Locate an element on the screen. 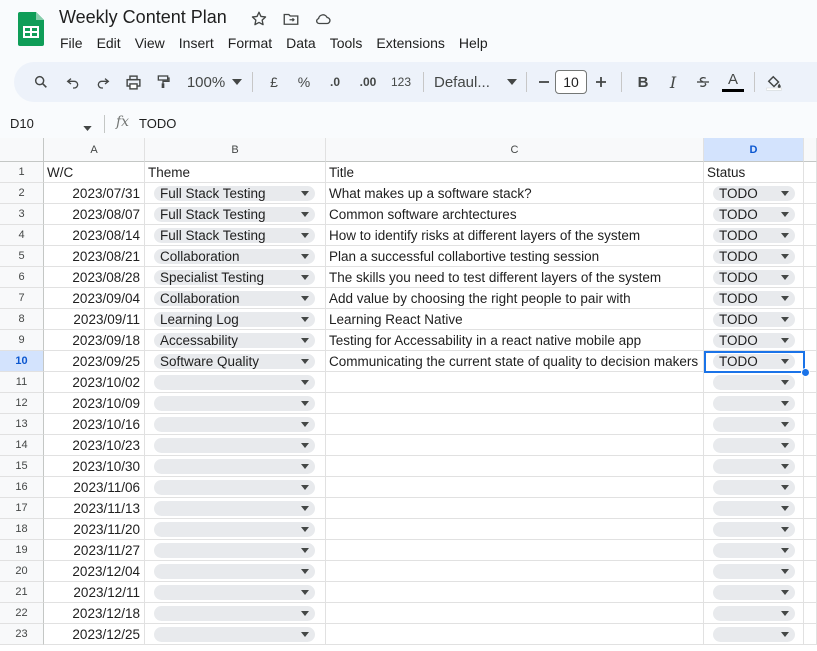 Image resolution: width=817 pixels, height=651 pixels. name-box-dropdown-icon is located at coordinates (87, 126).